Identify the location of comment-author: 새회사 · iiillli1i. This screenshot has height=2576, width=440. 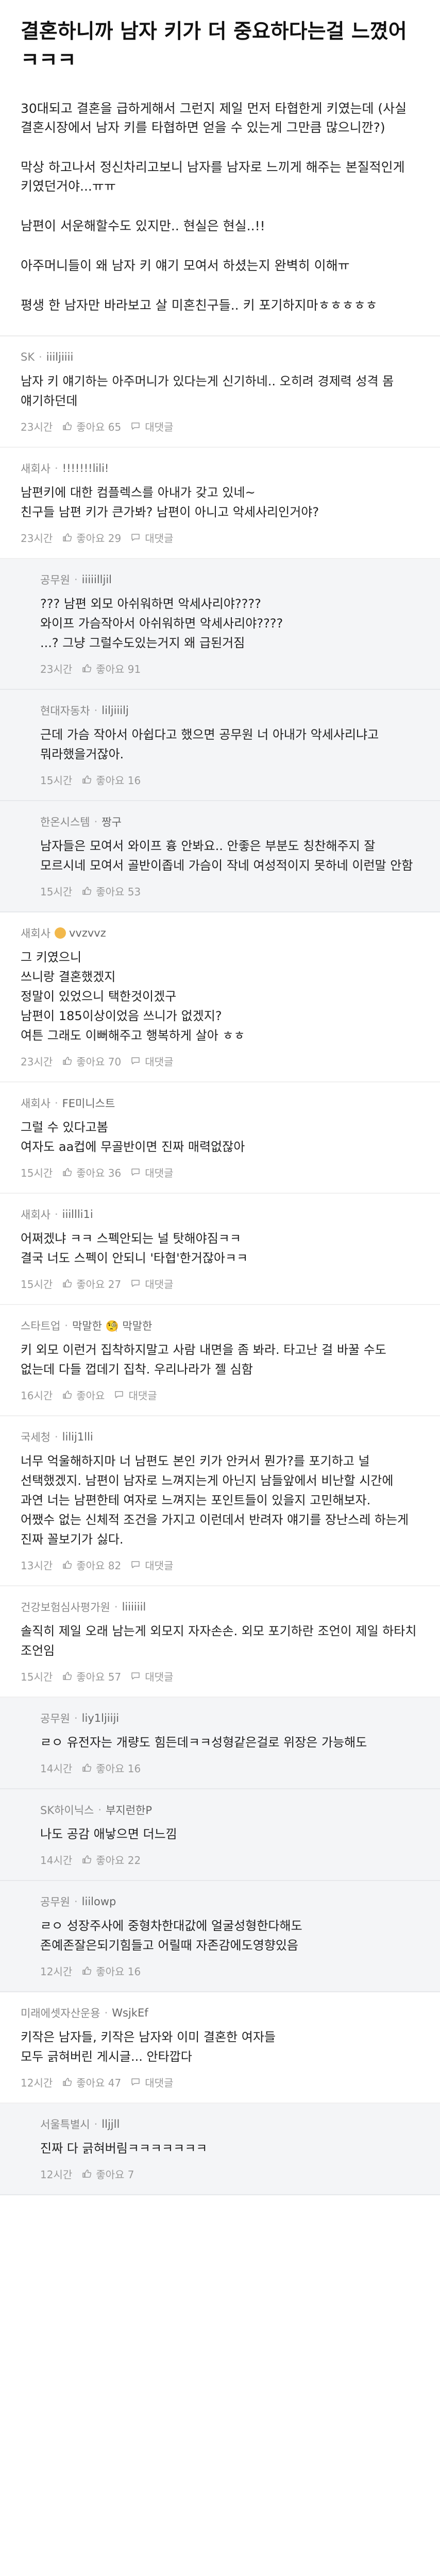
(220, 1214).